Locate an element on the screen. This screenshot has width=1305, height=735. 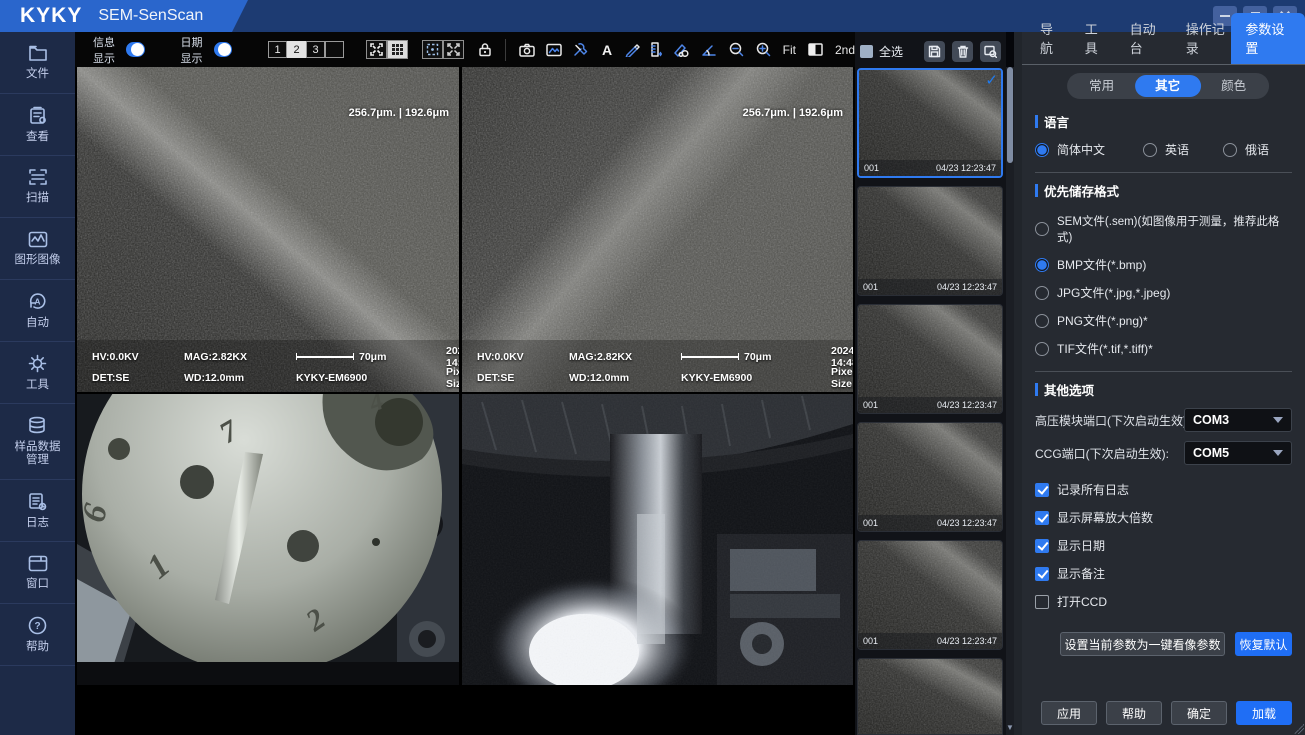
tab-navigation: 导航 is located at coordinates (1051, 41).